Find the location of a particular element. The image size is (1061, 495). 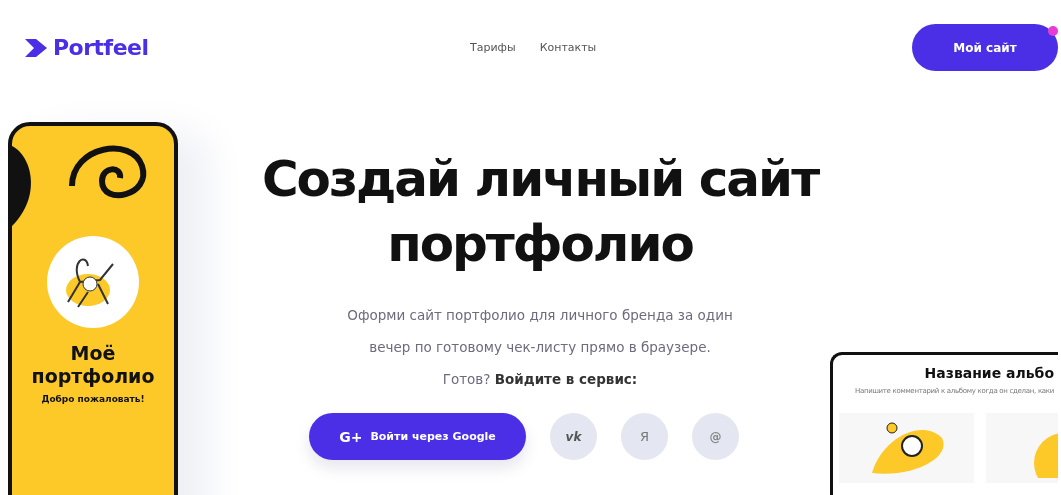

logo-text: Portfeel is located at coordinates (101, 47).